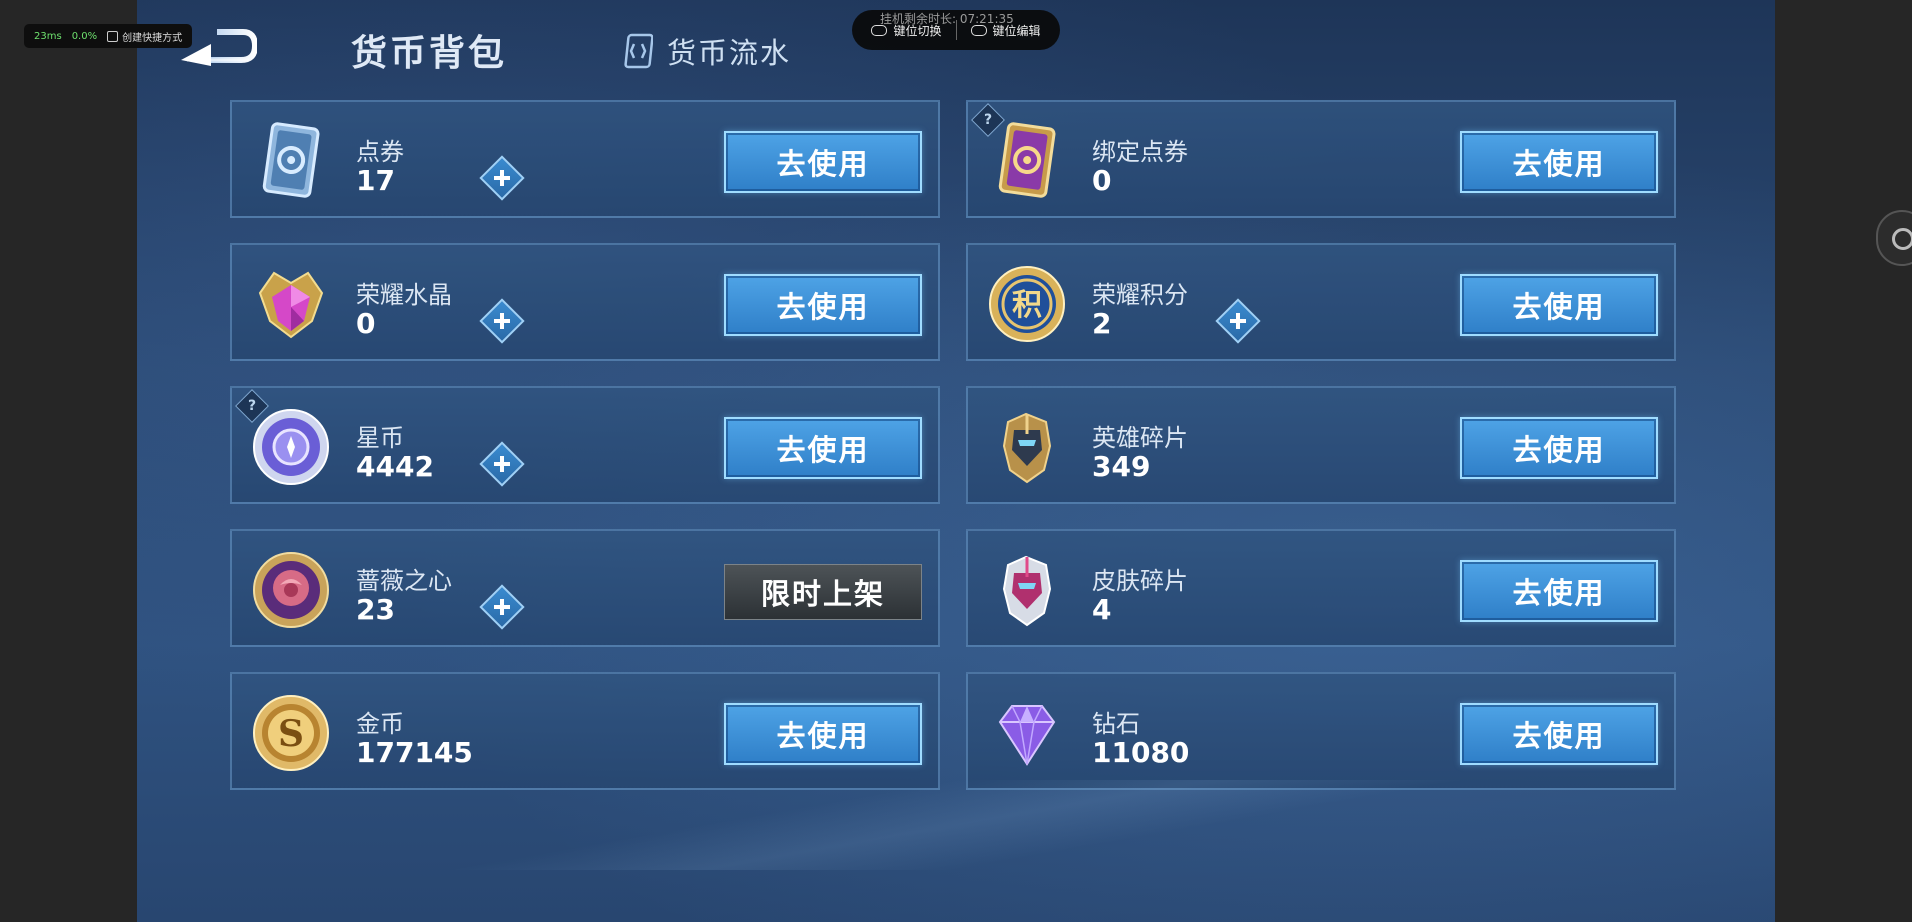  What do you see at coordinates (1116, 724) in the screenshot?
I see `currency-name: 钻石` at bounding box center [1116, 724].